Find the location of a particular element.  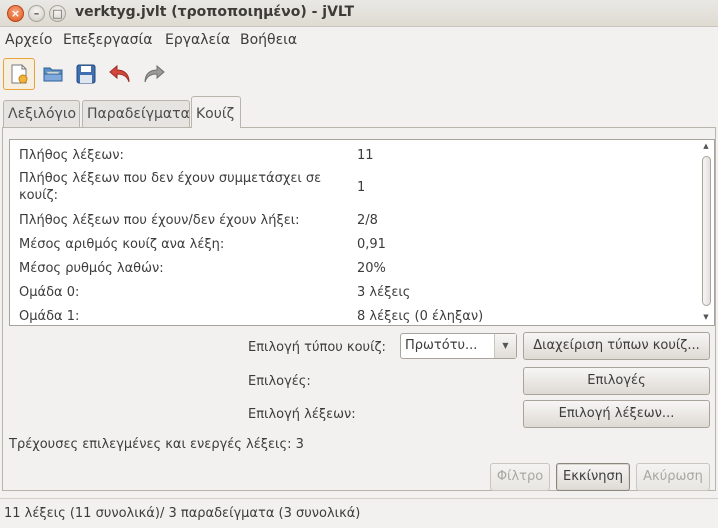

cancel-button: Ακύρωση is located at coordinates (673, 477).